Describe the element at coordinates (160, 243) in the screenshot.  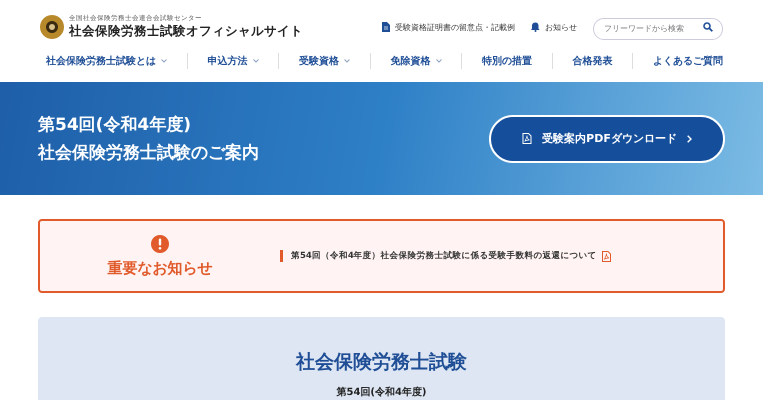
I see `exclamation-icon` at that location.